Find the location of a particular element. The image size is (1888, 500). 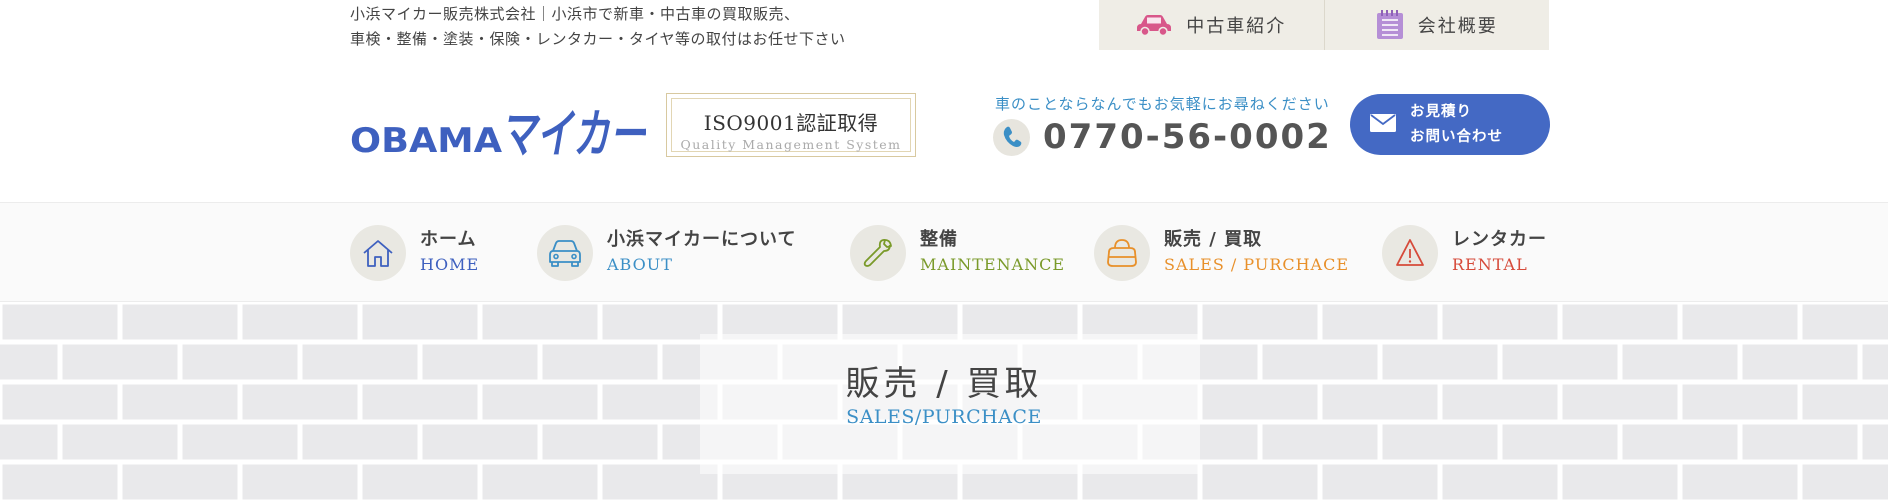

nav-sales-en: SALES / PURCHACE is located at coordinates (1257, 264).